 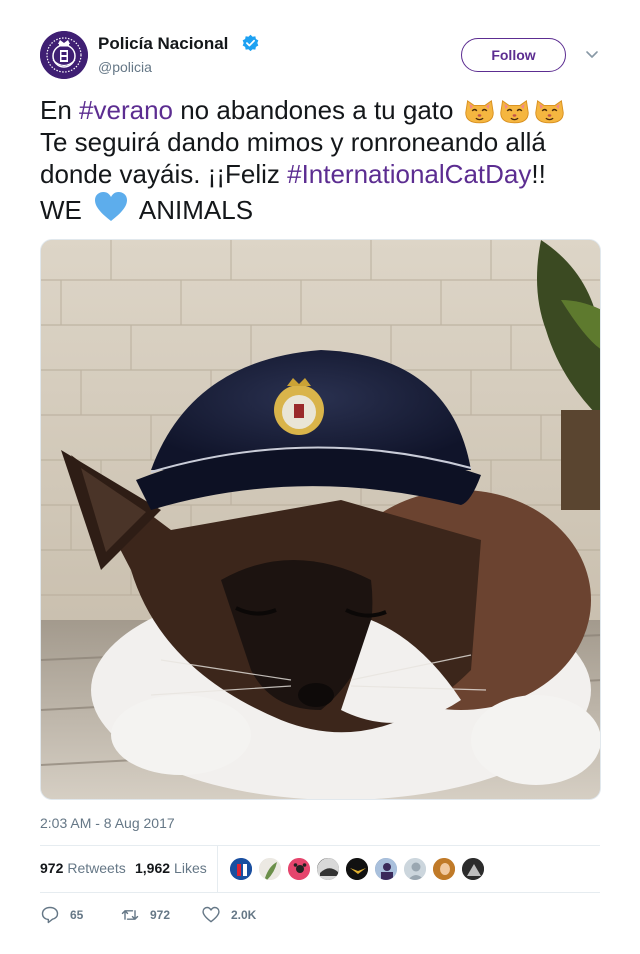 What do you see at coordinates (145, 915) in the screenshot?
I see `retweet-button: 972` at bounding box center [145, 915].